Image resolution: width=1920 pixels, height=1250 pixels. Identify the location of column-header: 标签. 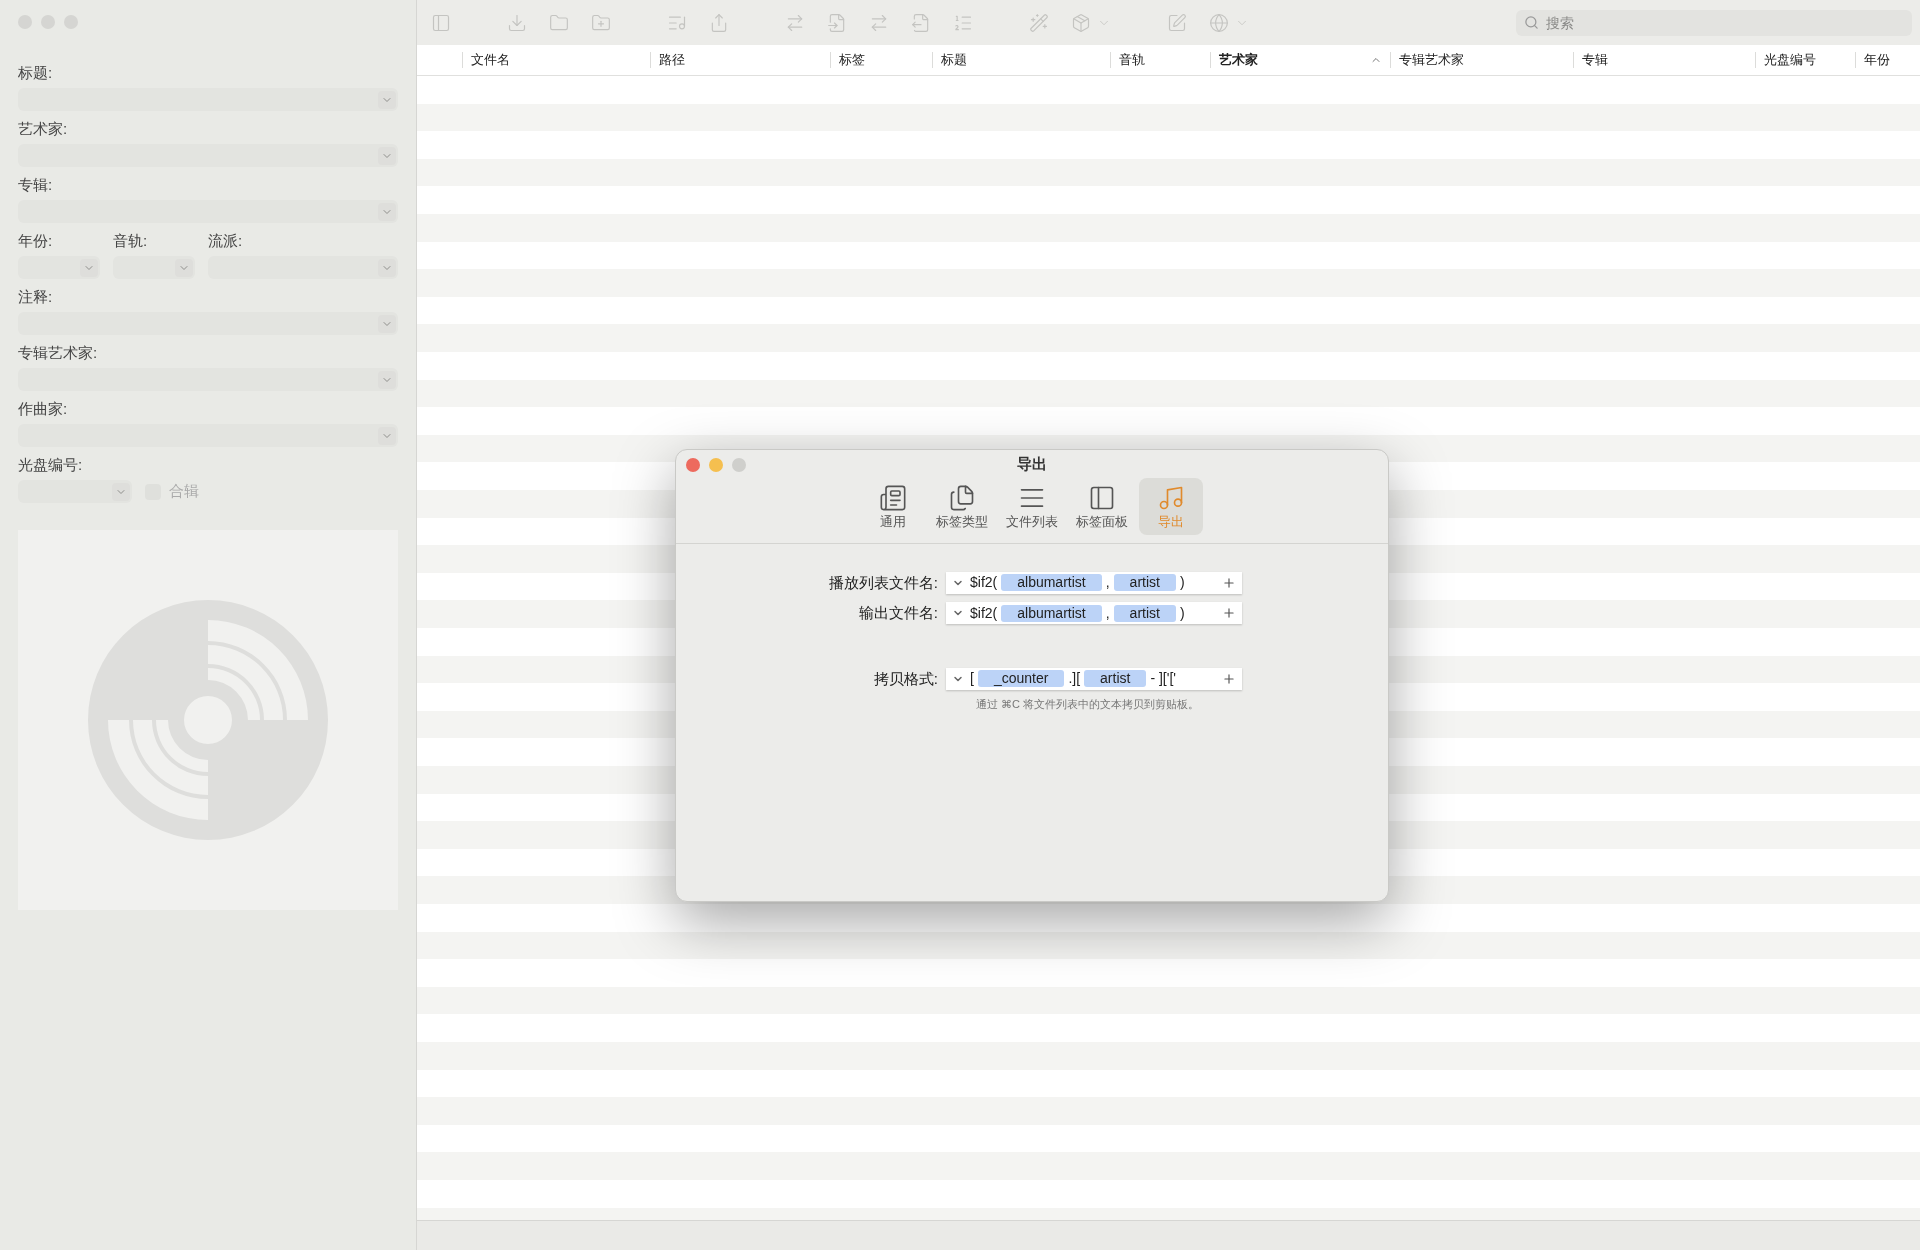
(881, 60).